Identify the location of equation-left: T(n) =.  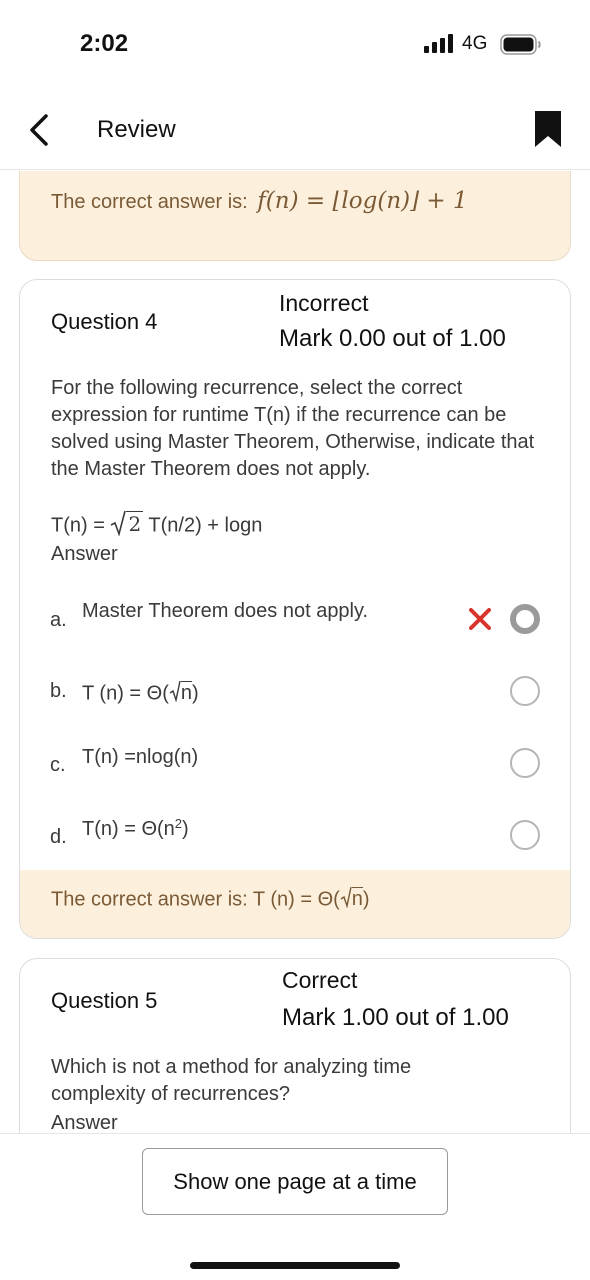
(78, 525).